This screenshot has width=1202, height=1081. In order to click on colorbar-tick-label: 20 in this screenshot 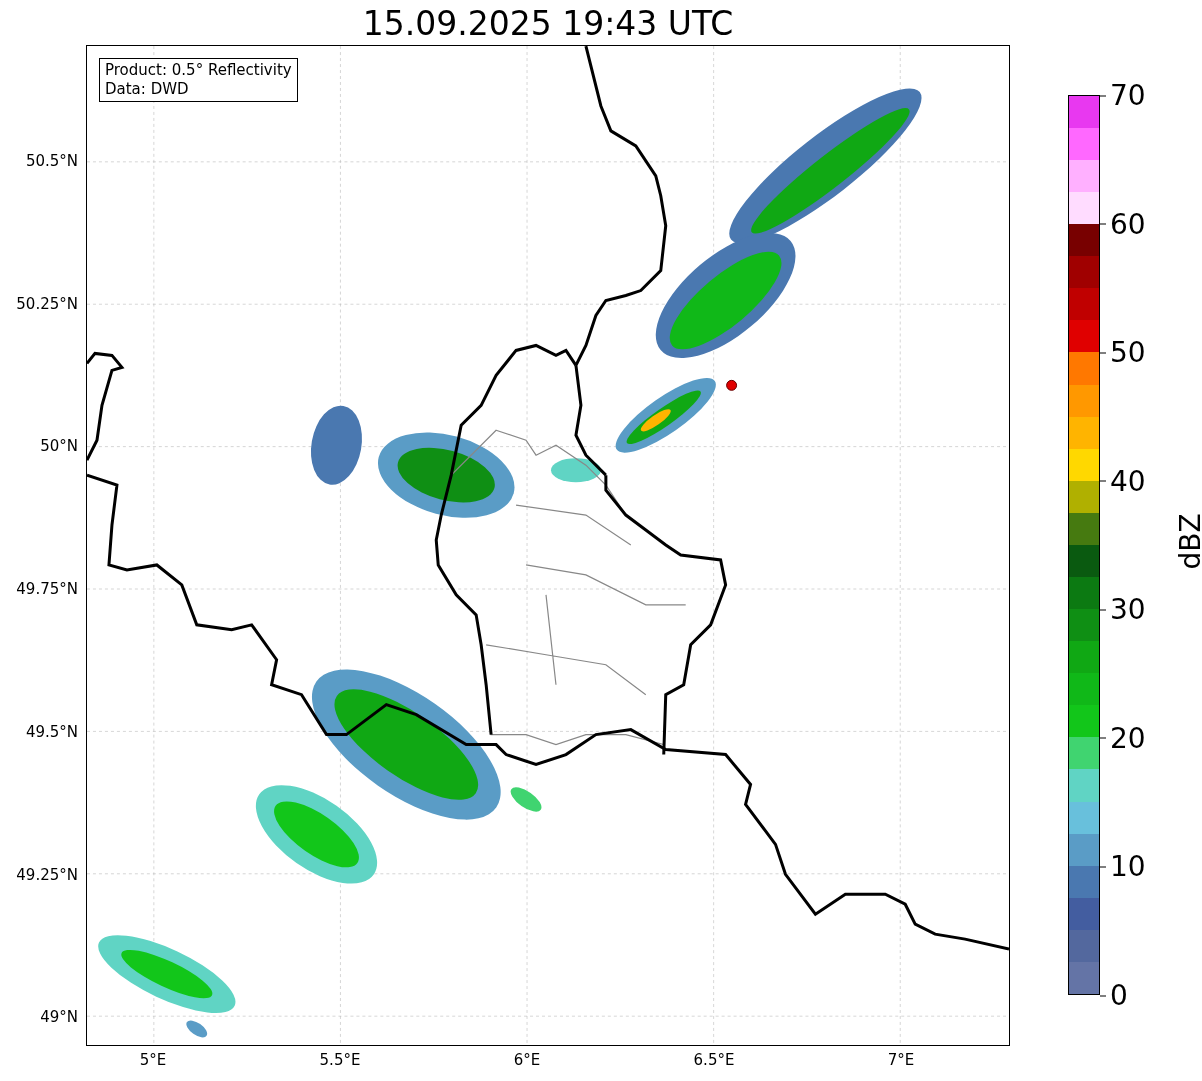, I will do `click(1123, 738)`.